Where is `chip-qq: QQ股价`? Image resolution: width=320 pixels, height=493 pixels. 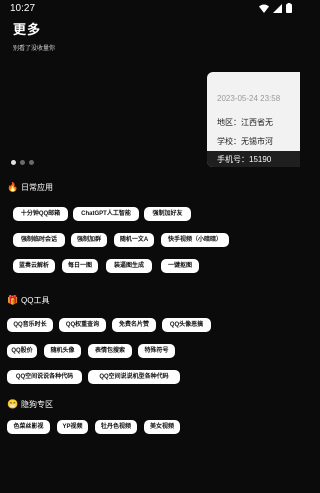 chip-qq: QQ股价 is located at coordinates (22, 351).